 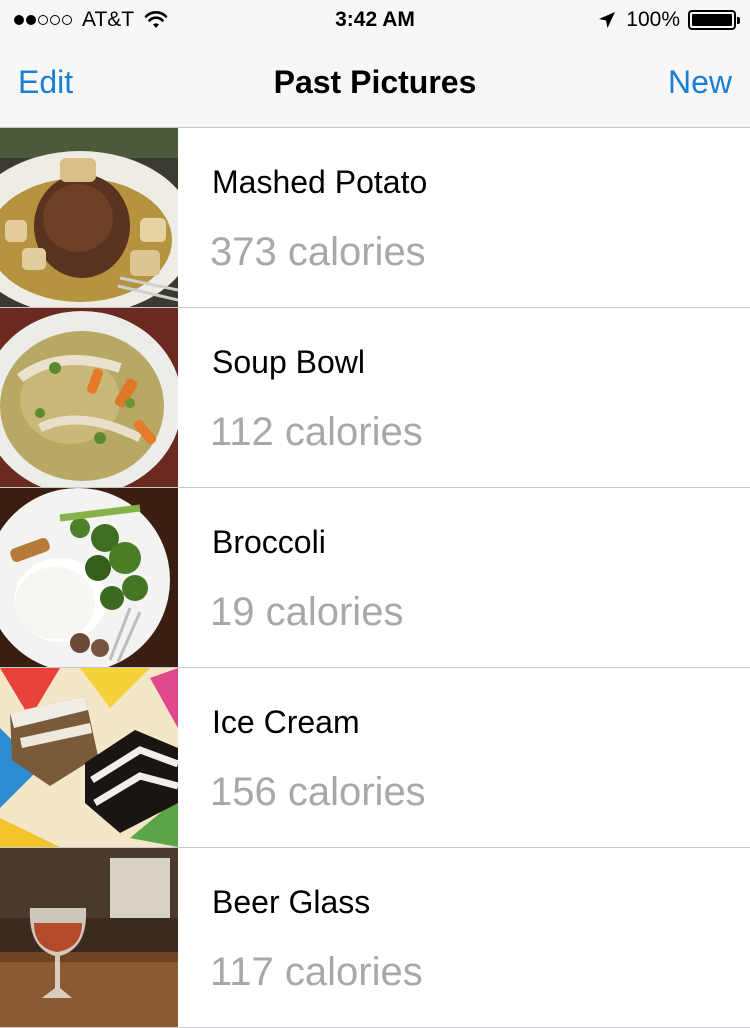 What do you see at coordinates (700, 82) in the screenshot?
I see `new-button: New` at bounding box center [700, 82].